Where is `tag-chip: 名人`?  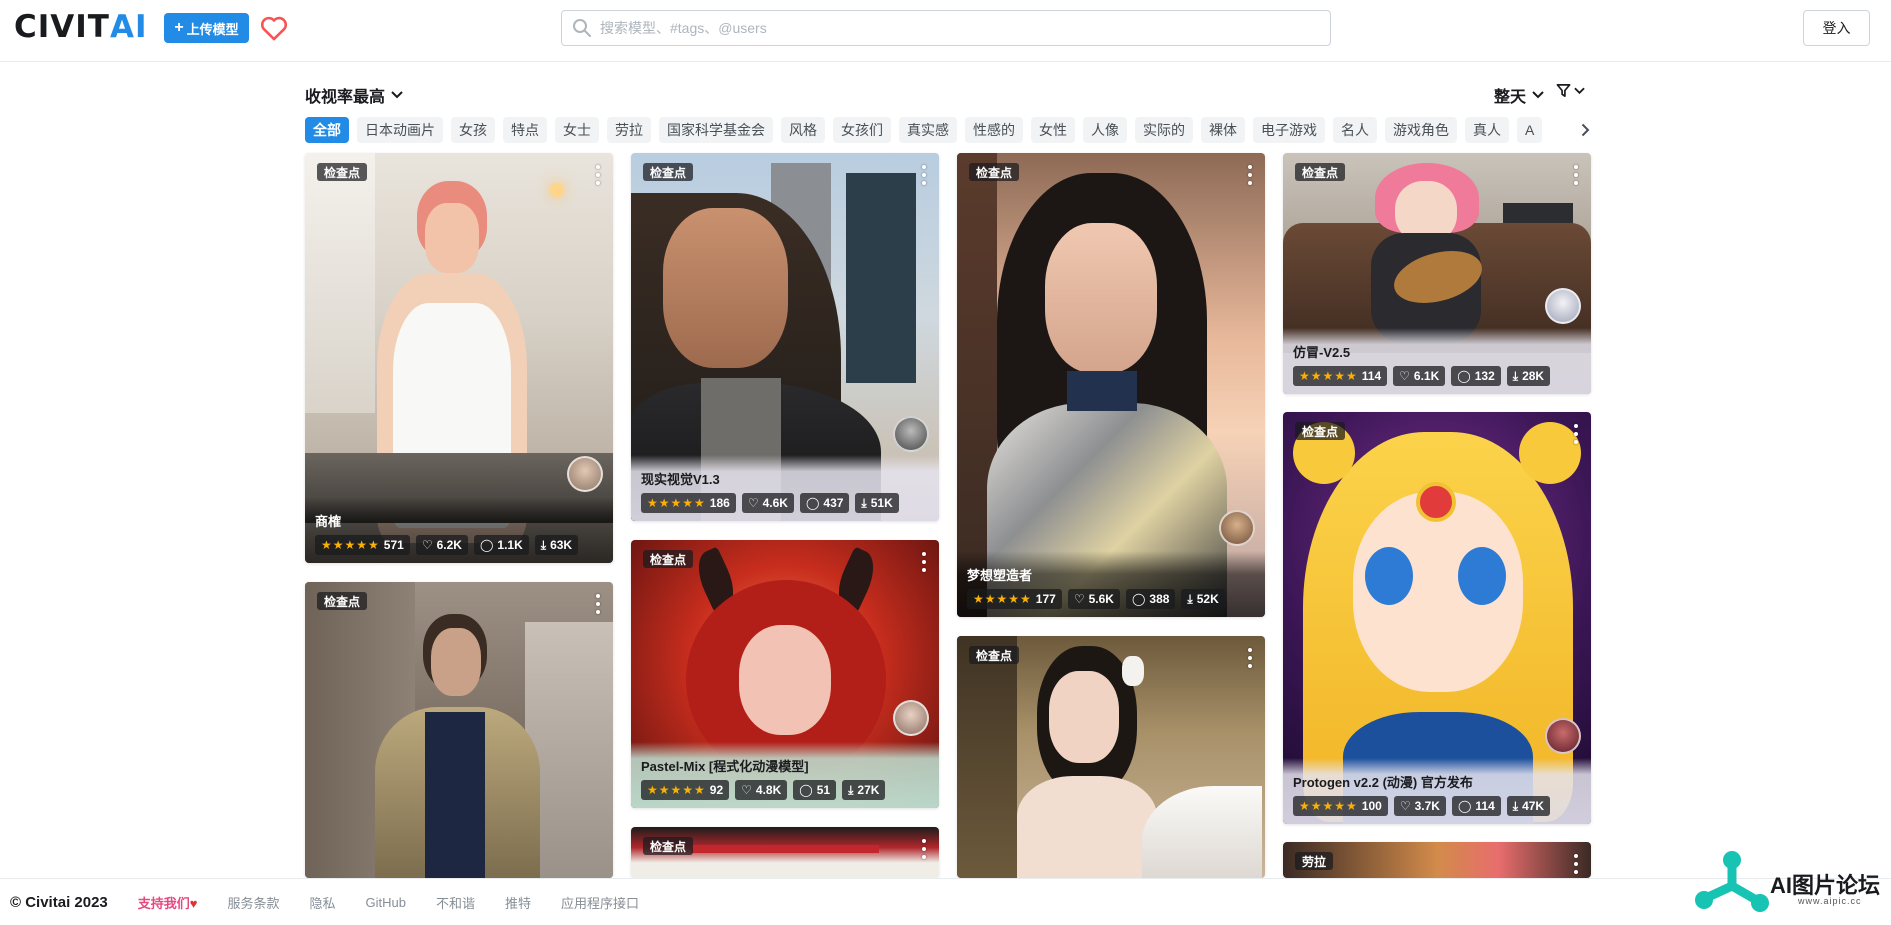 tag-chip: 名人 is located at coordinates (1355, 130).